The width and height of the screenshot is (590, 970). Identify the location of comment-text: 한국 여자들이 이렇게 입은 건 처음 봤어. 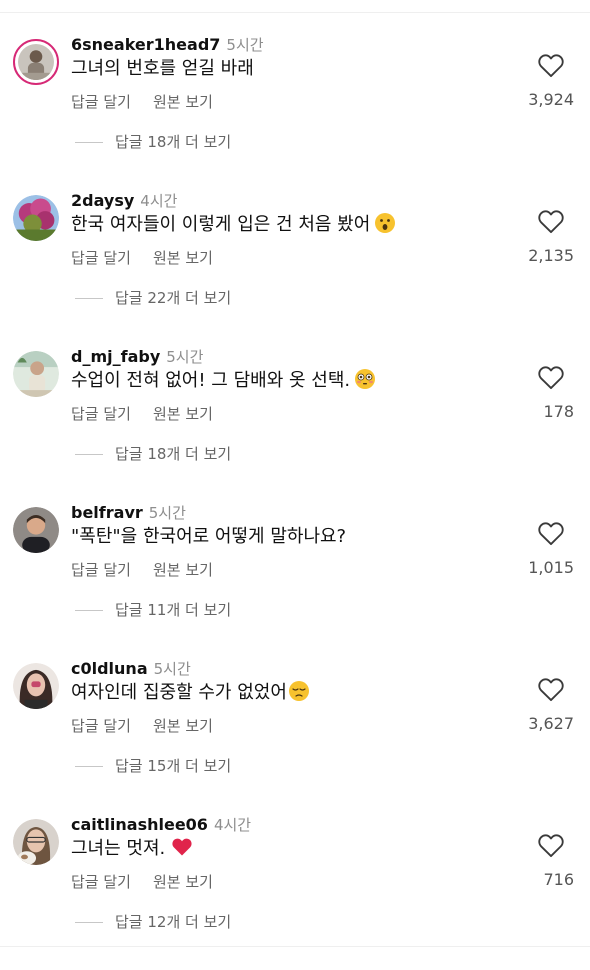
(233, 225).